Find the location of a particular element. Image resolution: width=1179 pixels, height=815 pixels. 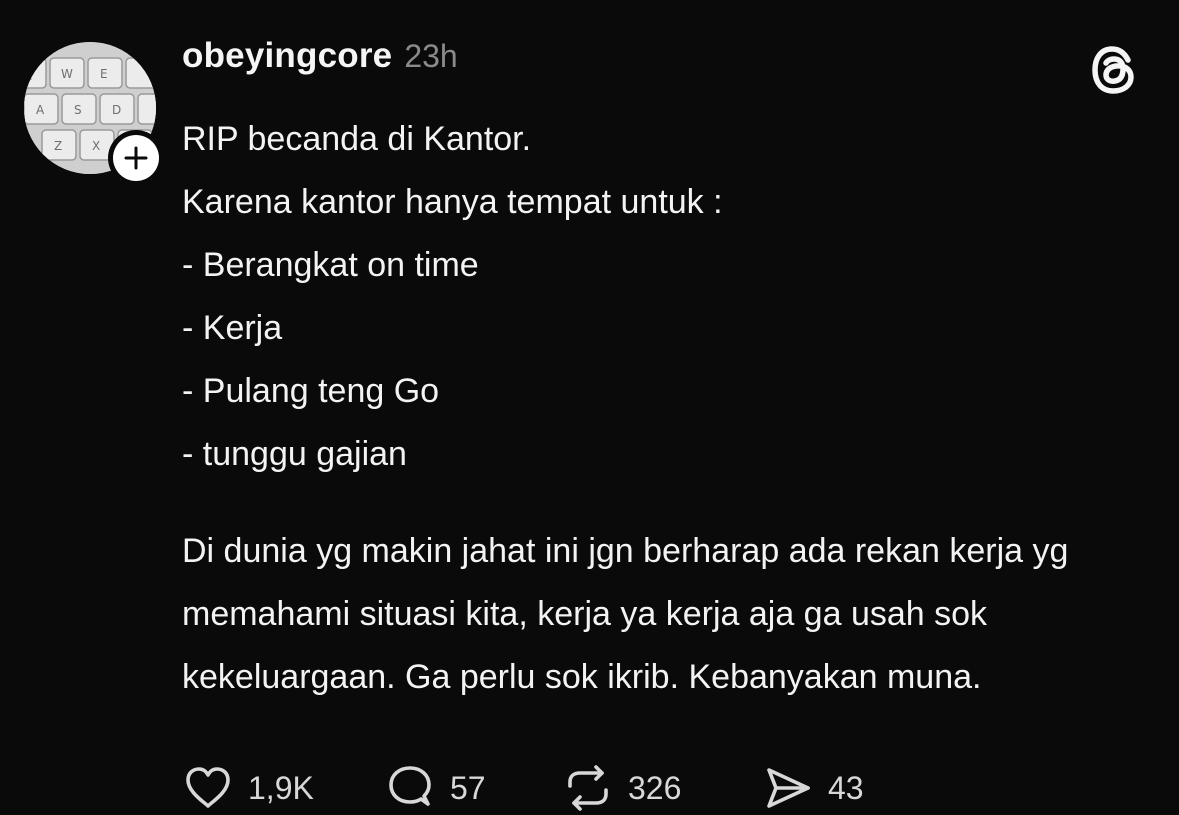

follow-button is located at coordinates (136, 158).